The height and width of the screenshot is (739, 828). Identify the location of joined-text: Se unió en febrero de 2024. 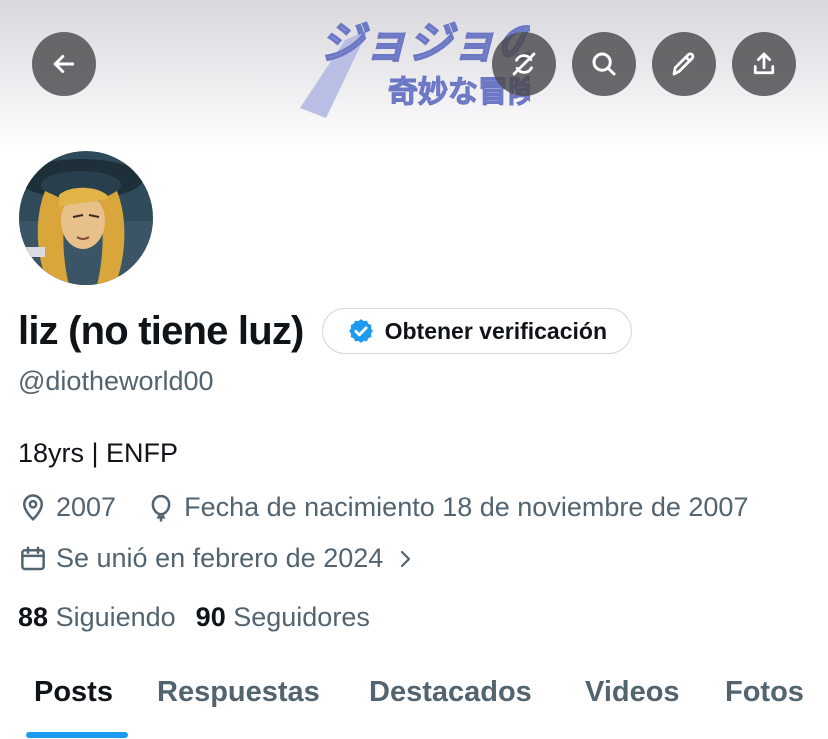
(220, 558).